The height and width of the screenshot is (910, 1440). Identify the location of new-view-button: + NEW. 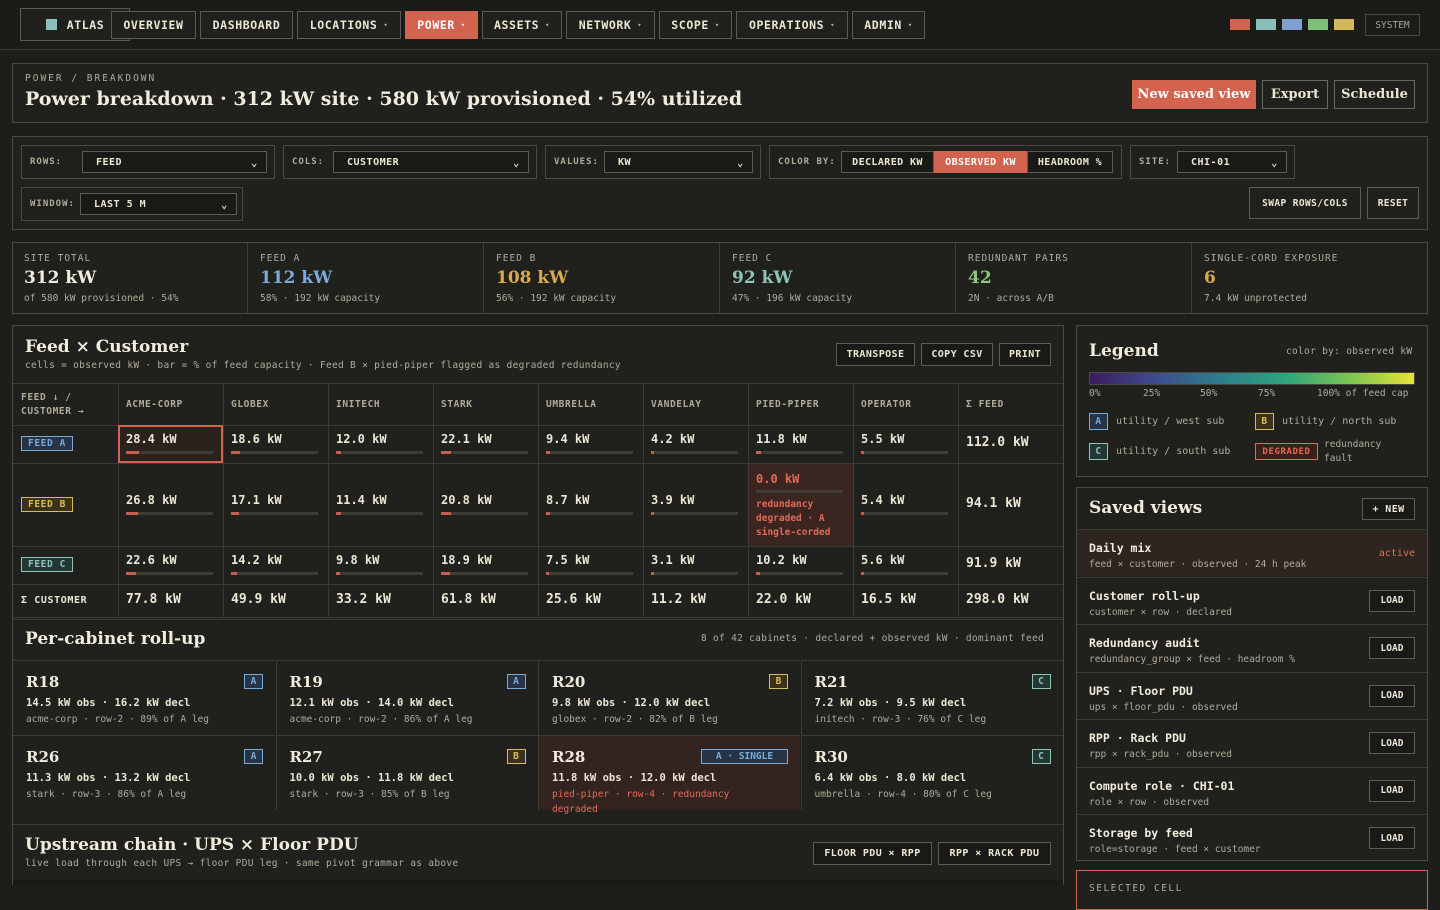
(1388, 509).